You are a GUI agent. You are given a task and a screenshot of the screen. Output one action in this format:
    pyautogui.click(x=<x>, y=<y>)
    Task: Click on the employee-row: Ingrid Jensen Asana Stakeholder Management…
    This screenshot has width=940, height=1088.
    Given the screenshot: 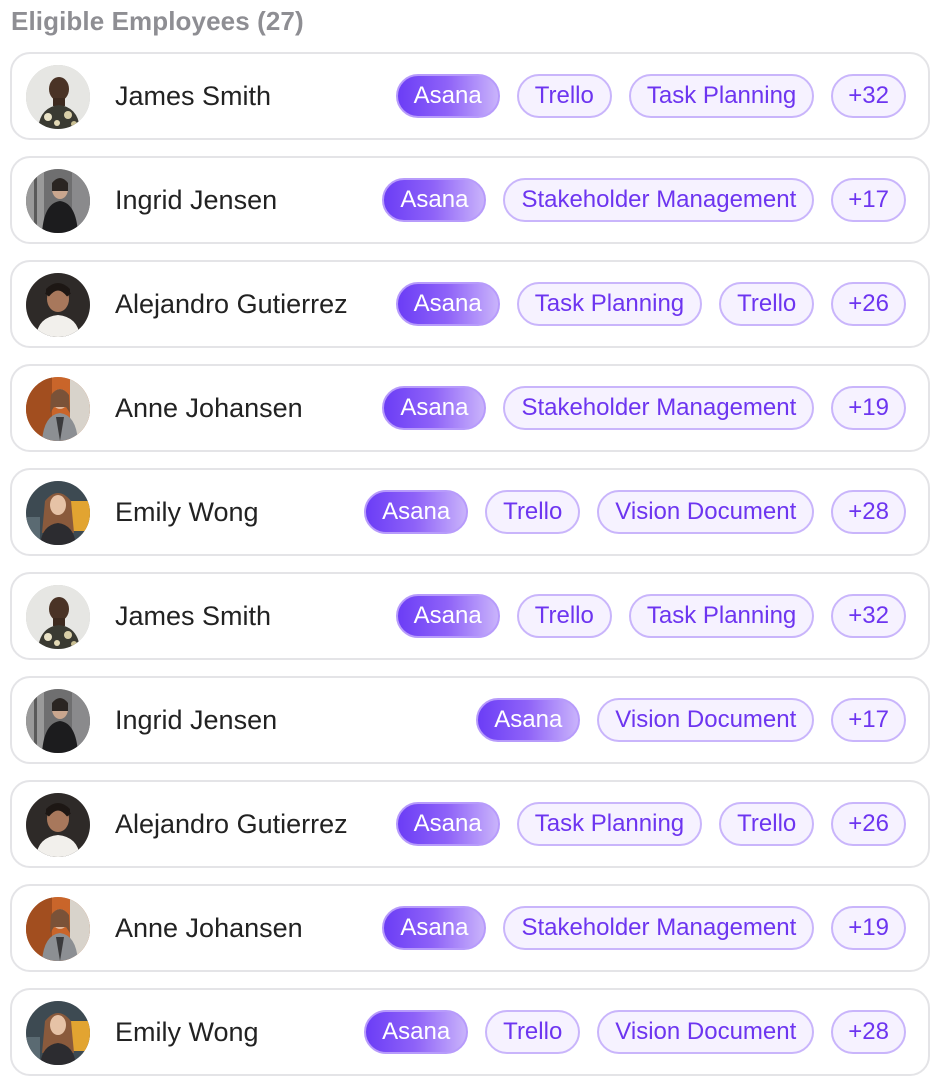 What is the action you would take?
    pyautogui.click(x=470, y=200)
    